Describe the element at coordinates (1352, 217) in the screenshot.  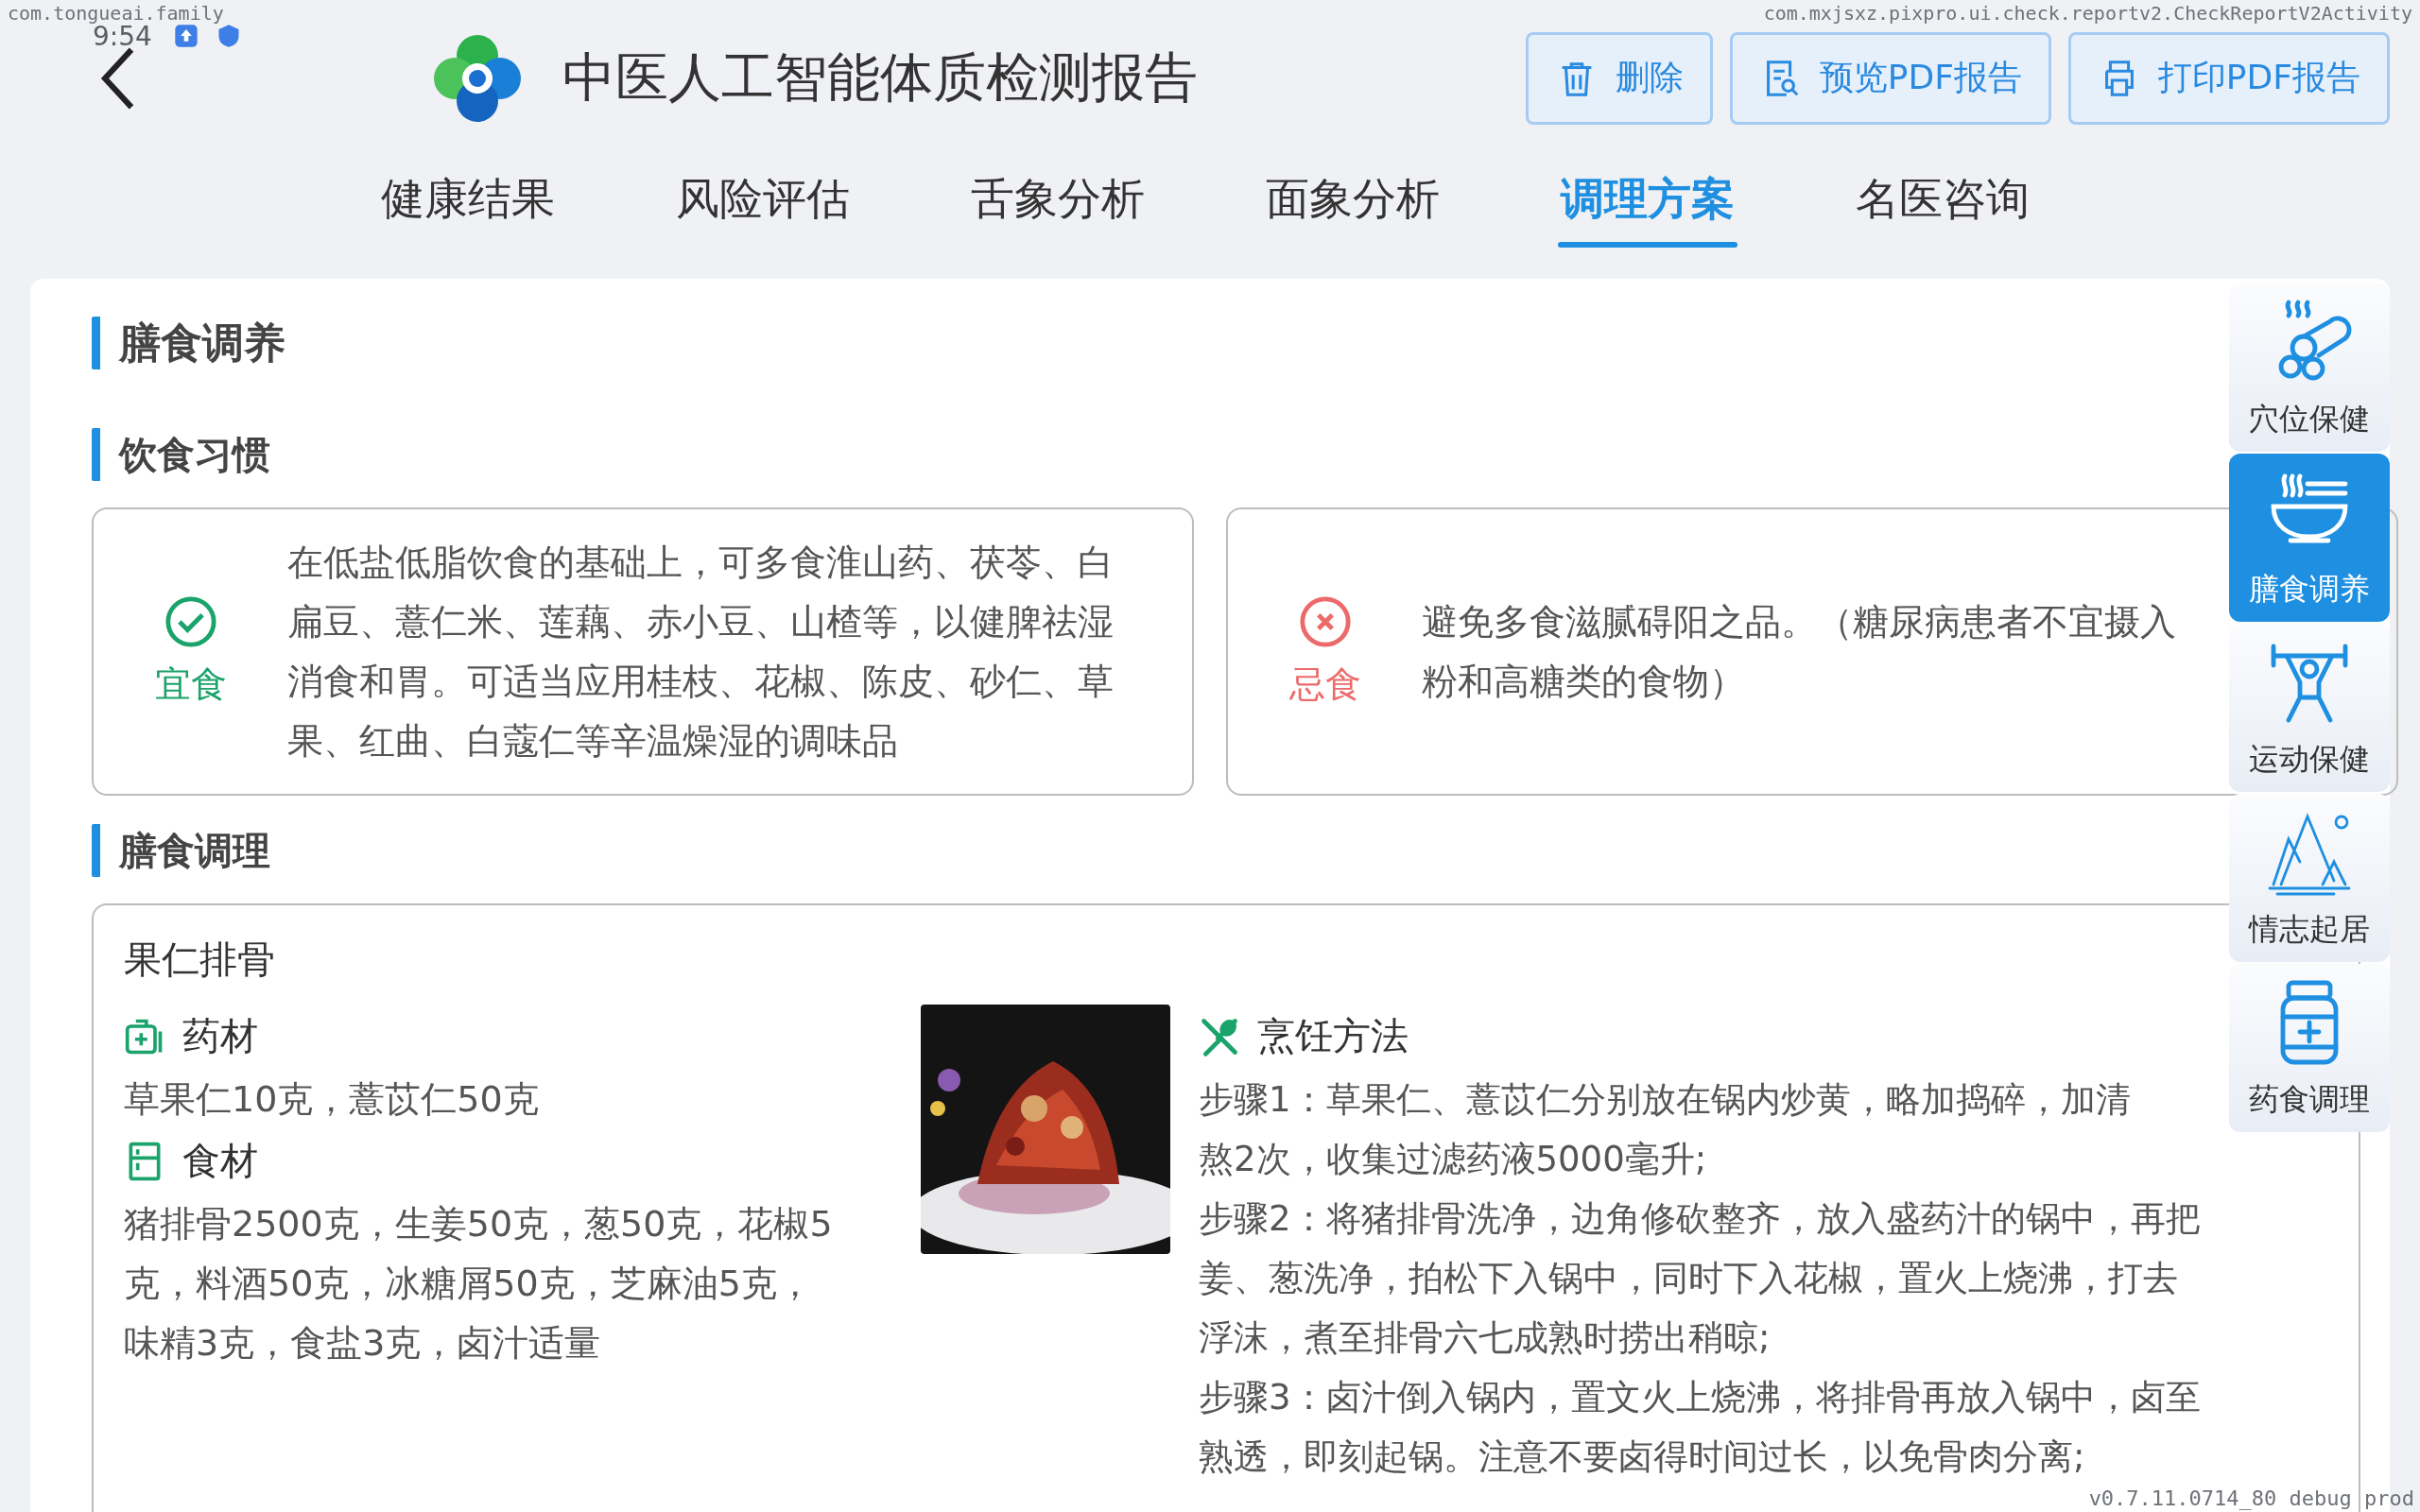
I see `report-tab: 面象分析` at that location.